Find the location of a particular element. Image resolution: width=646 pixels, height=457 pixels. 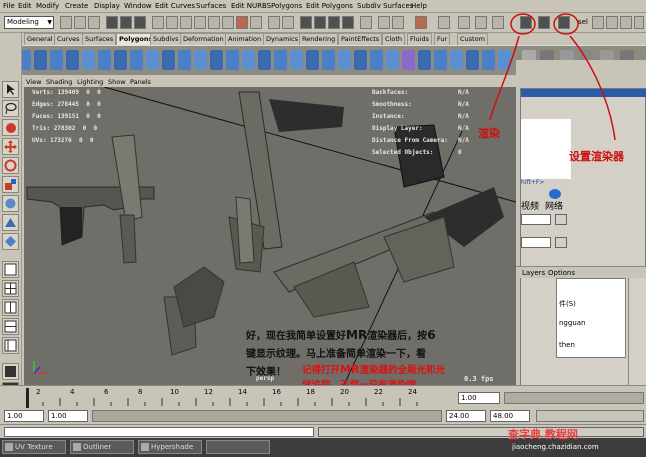

hypershade-icon is located at coordinates (10, 371).